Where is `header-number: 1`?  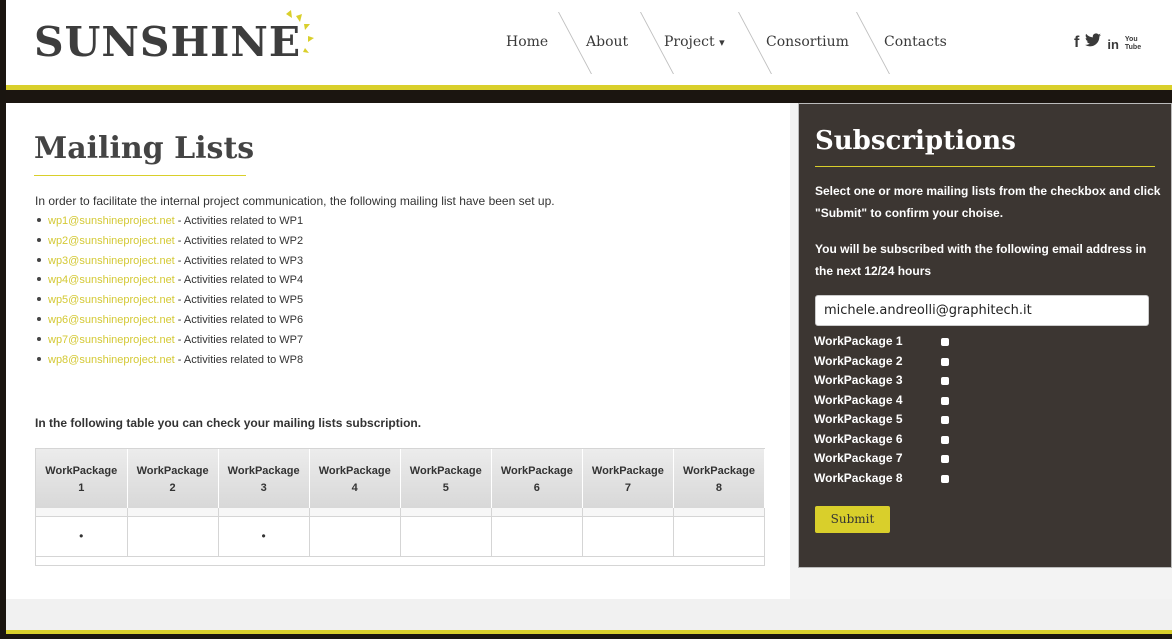 header-number: 1 is located at coordinates (81, 487).